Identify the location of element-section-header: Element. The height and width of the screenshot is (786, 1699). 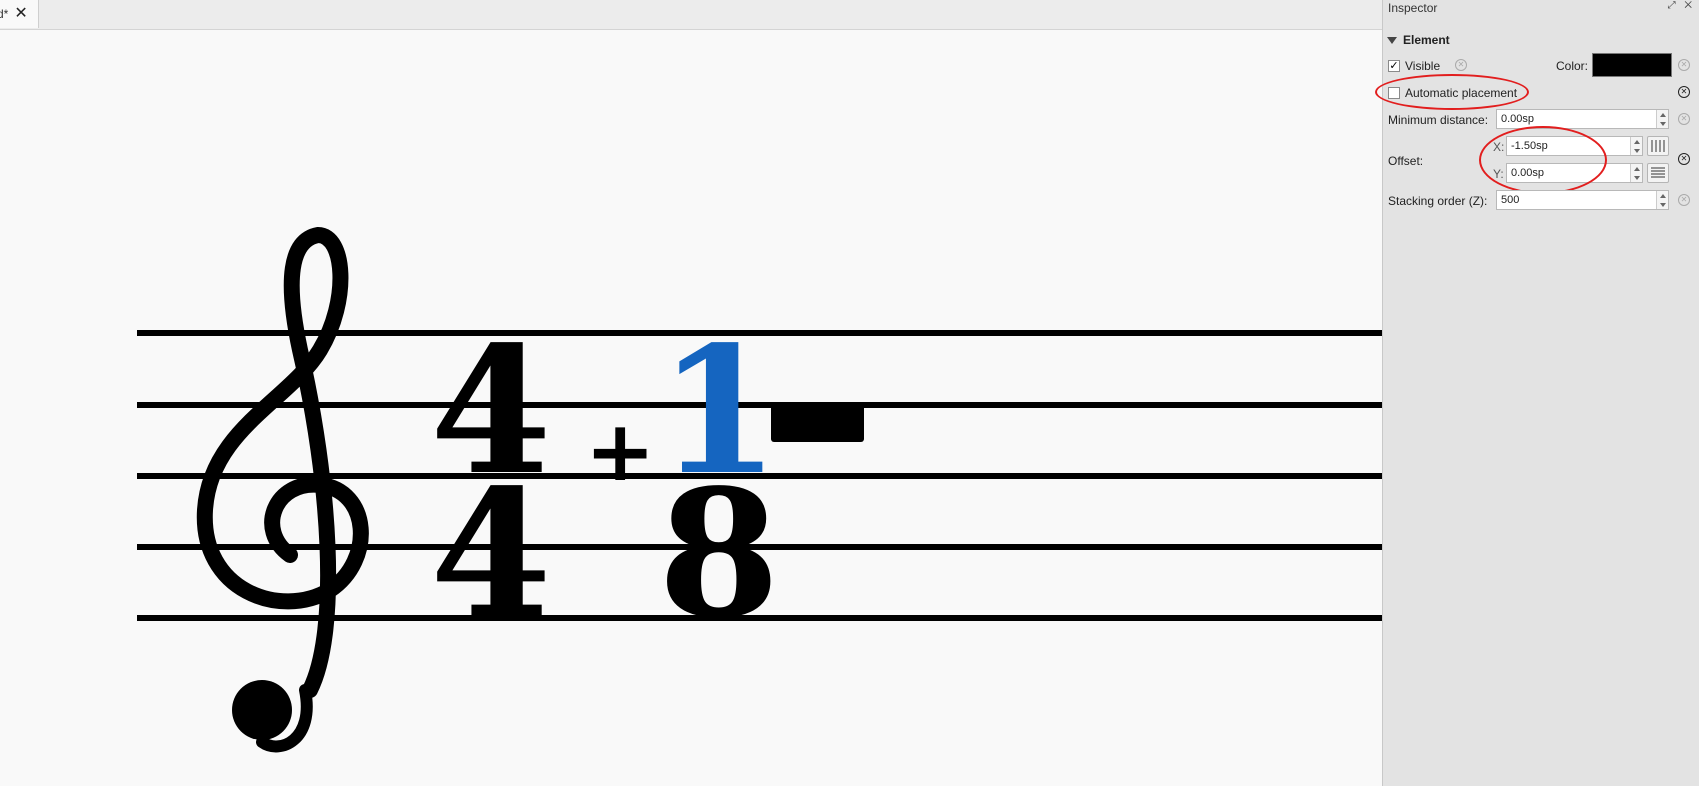
(1418, 40).